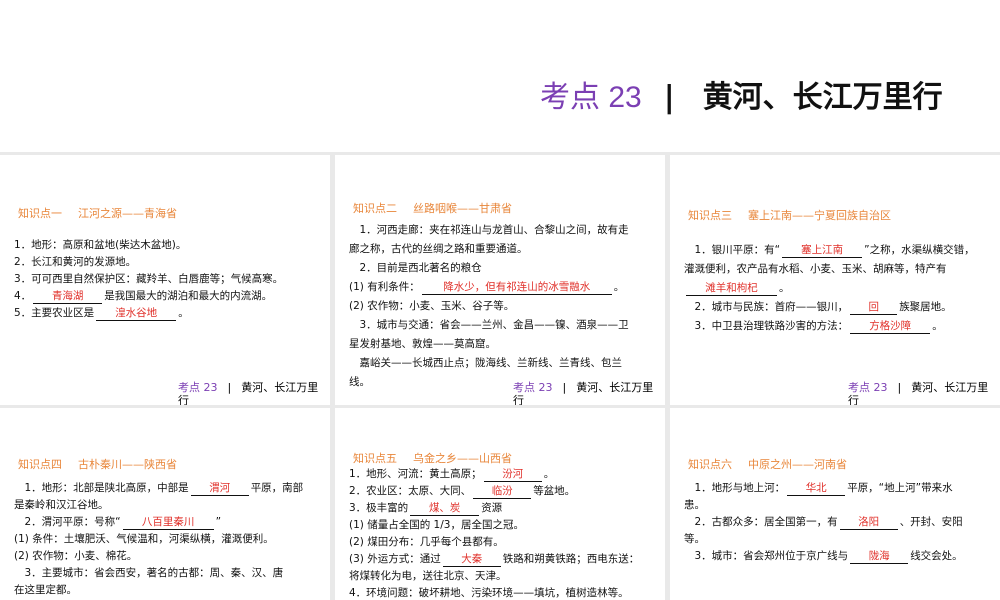 This screenshot has height=600, width=1000. What do you see at coordinates (359, 382) in the screenshot?
I see `line-text: 线。` at bounding box center [359, 382].